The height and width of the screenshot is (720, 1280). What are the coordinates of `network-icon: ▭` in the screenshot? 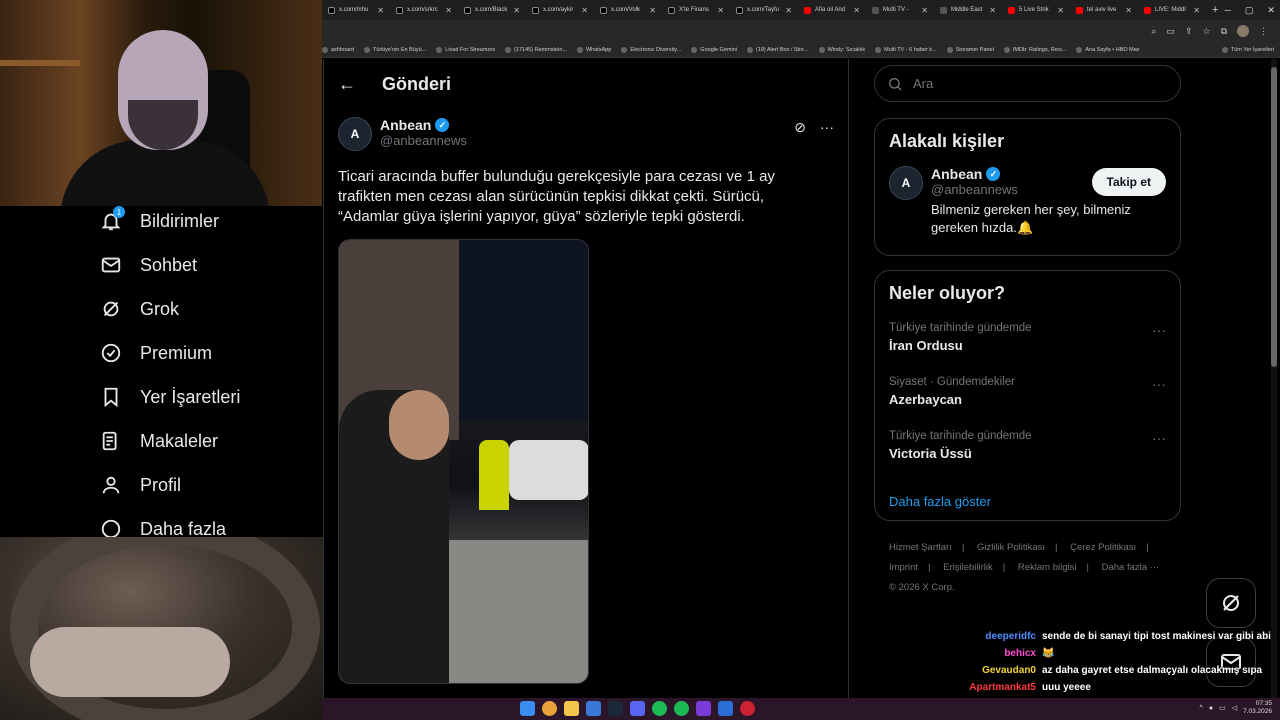 It's located at (1222, 708).